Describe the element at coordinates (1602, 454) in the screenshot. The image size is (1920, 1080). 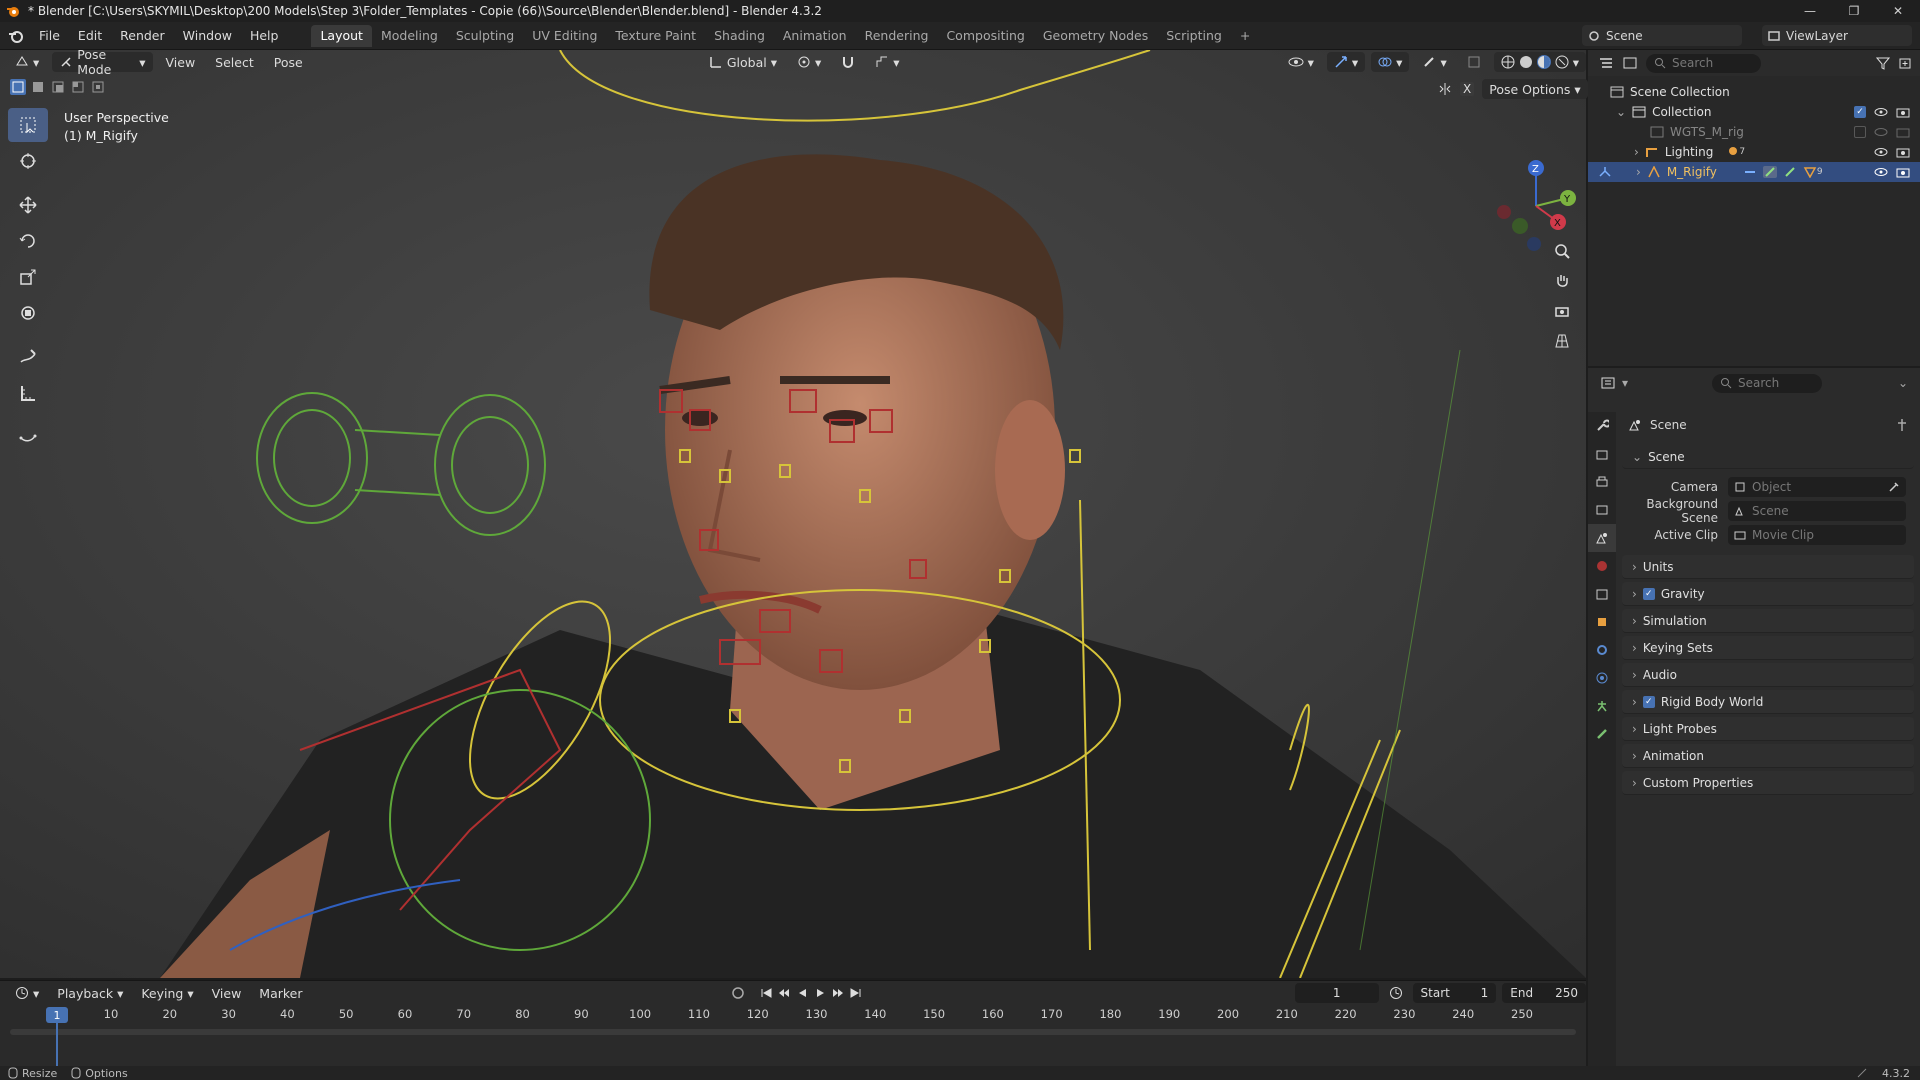
I see `tab-render` at that location.